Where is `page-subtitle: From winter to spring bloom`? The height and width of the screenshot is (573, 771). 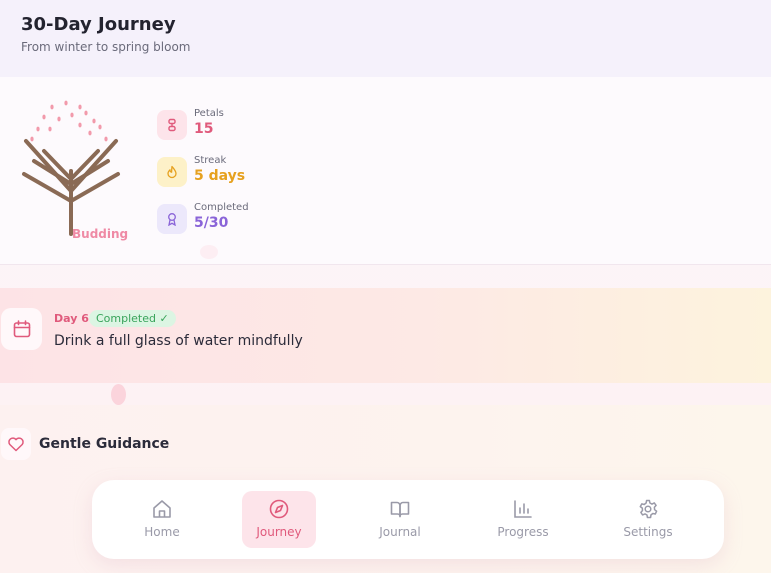 page-subtitle: From winter to spring bloom is located at coordinates (106, 47).